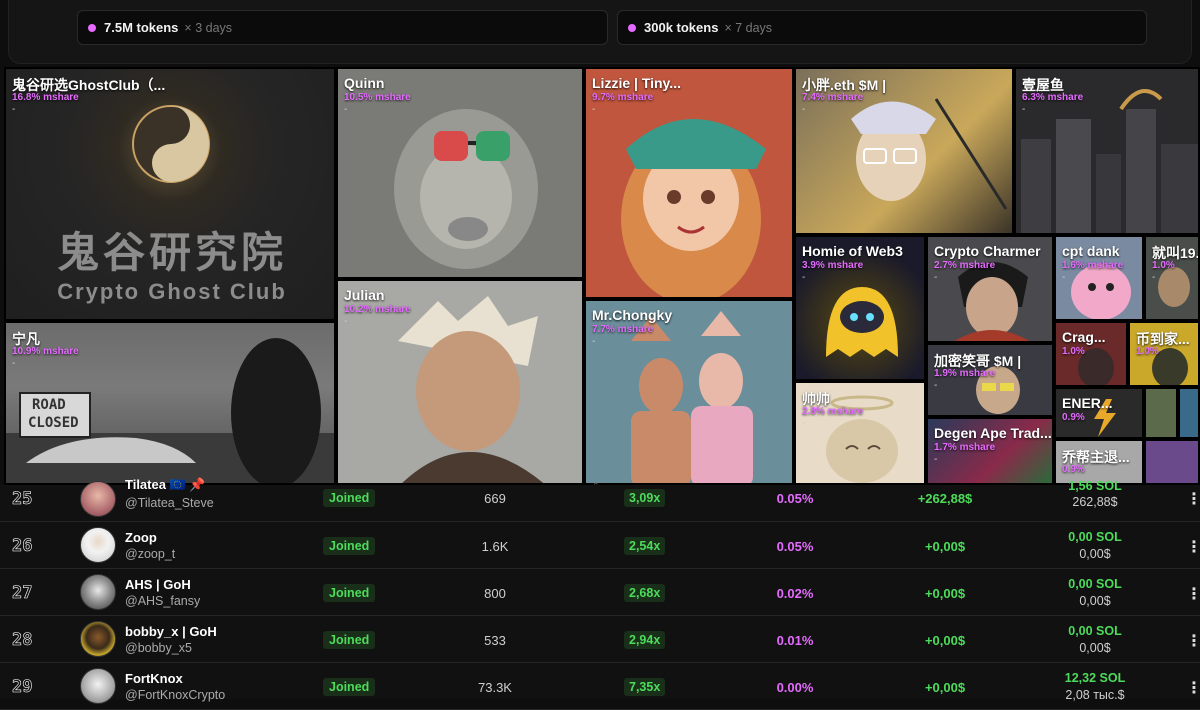 This screenshot has width=1200, height=710. What do you see at coordinates (965, 265) in the screenshot?
I see `tile-mshare: 2.7% mshare` at bounding box center [965, 265].